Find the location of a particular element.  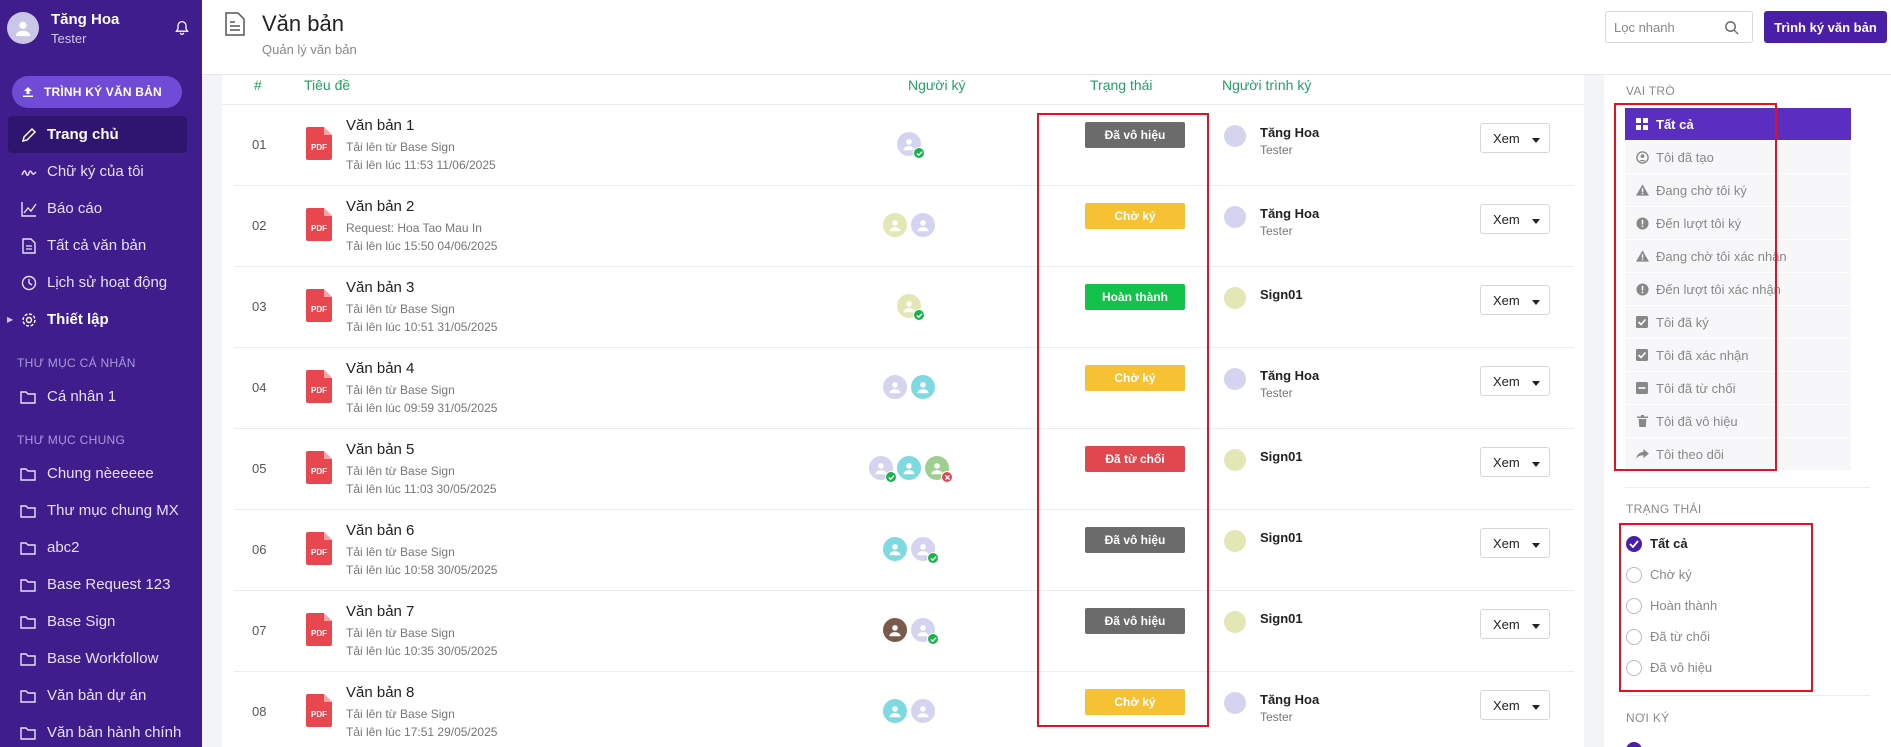

quick-filter is located at coordinates (1679, 27).